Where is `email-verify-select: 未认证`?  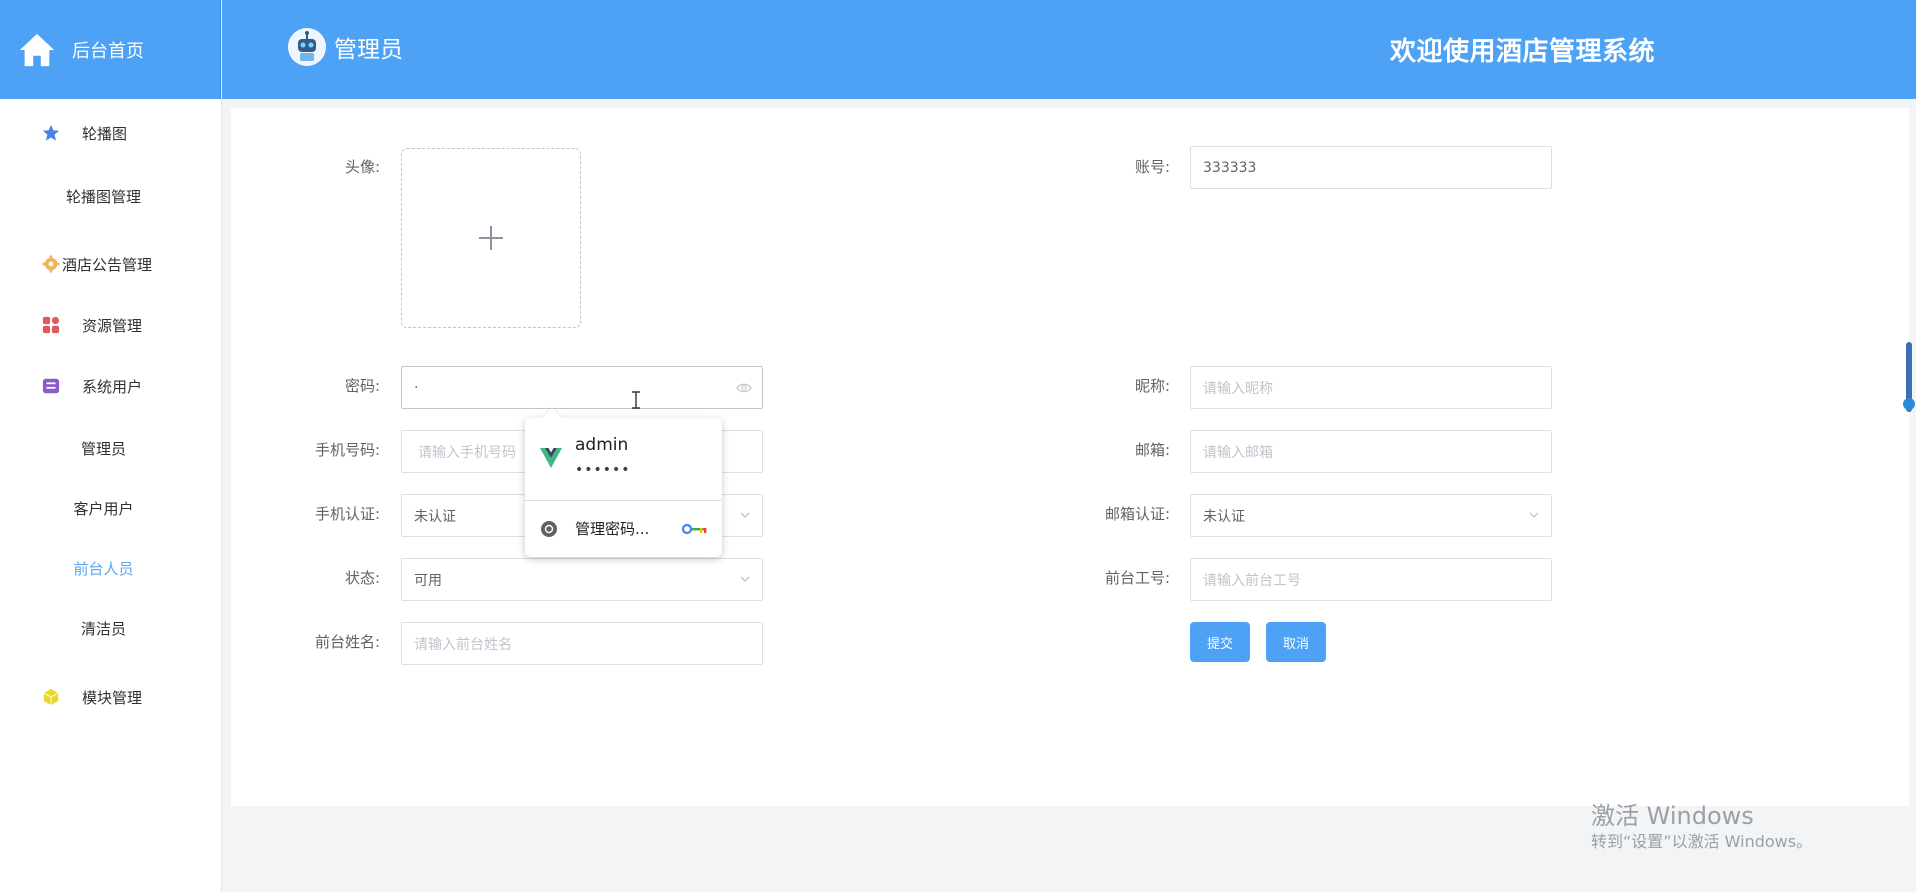 email-verify-select: 未认证 is located at coordinates (1371, 515).